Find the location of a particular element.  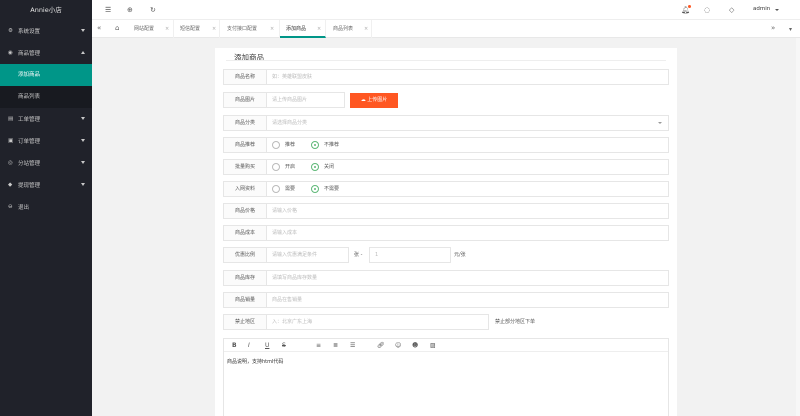

menu-toggle-icon: ☰ is located at coordinates (108, 10).